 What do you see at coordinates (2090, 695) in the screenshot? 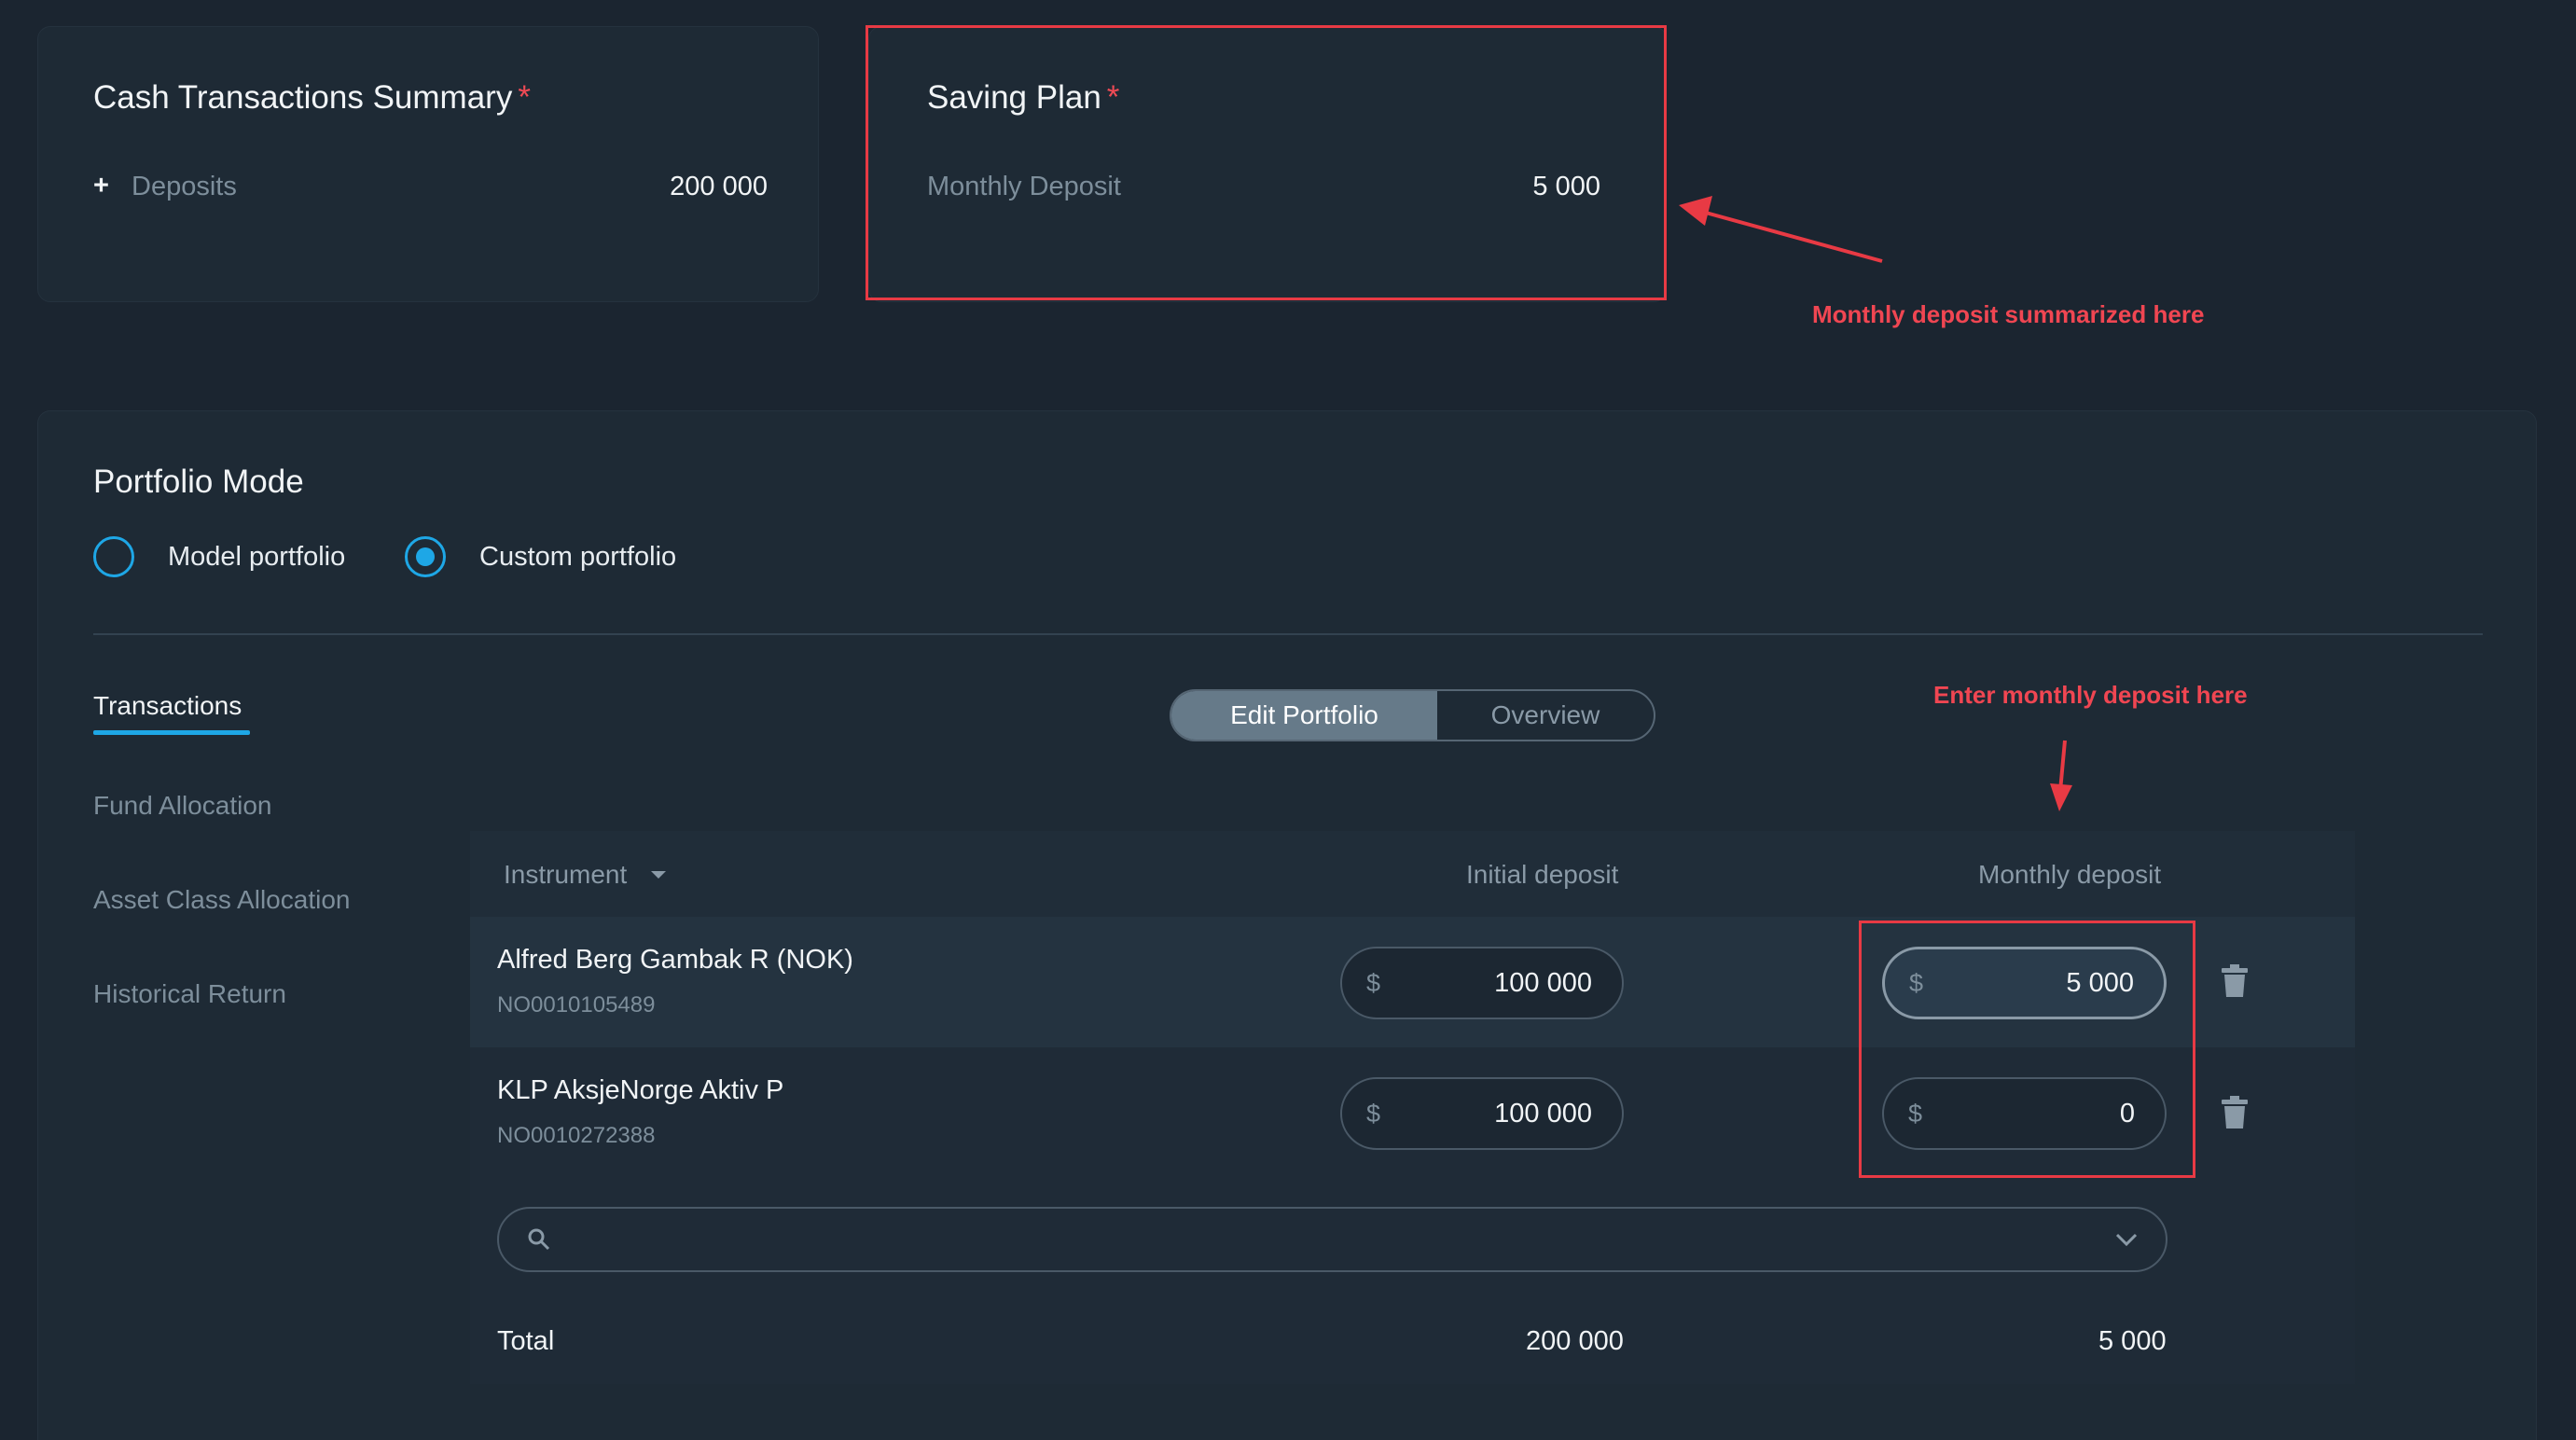
I see `annotation-enter-note: Enter monthly deposit here` at bounding box center [2090, 695].